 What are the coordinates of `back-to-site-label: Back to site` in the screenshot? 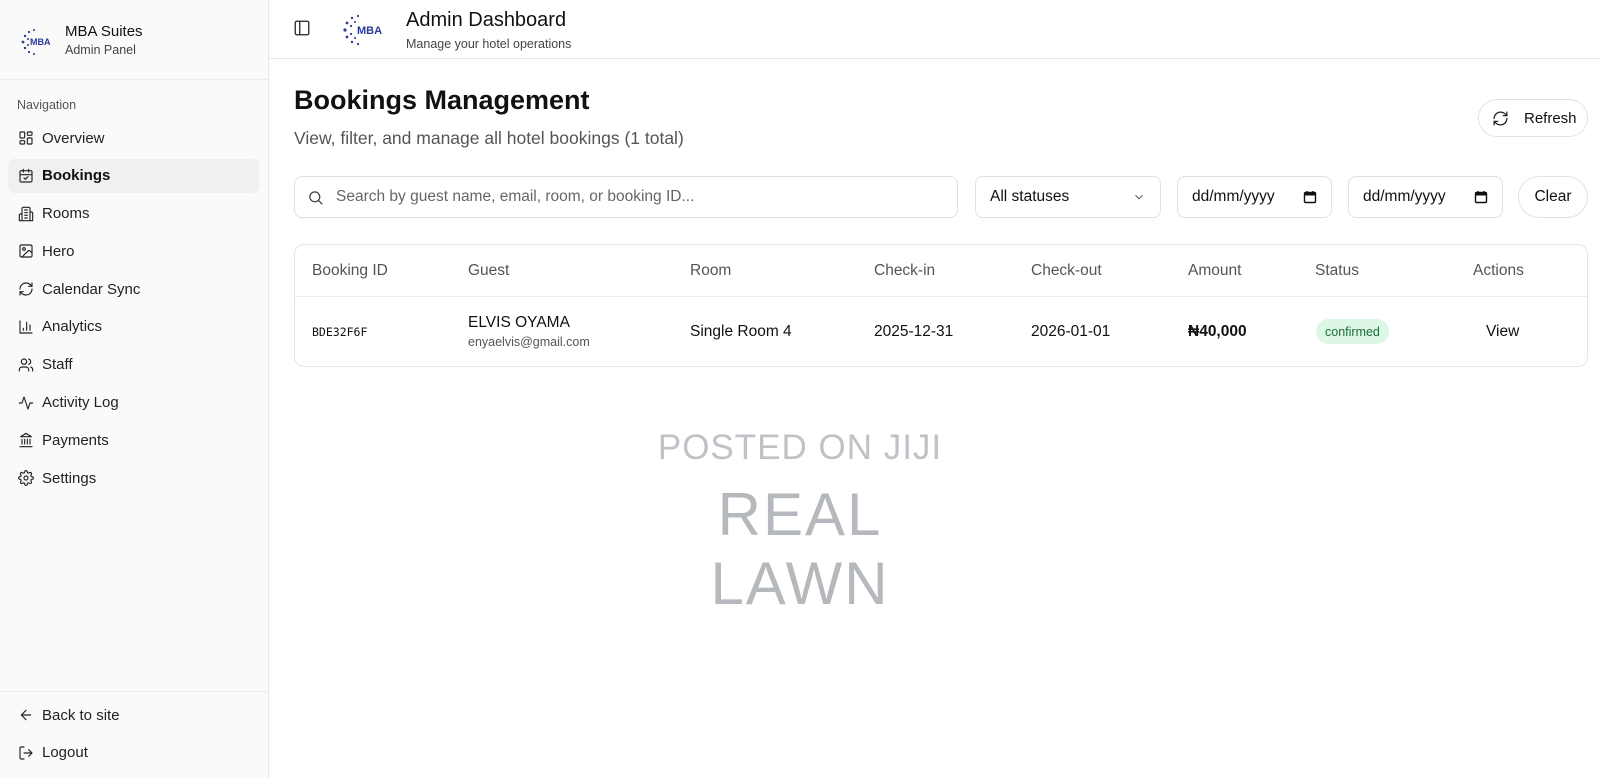 It's located at (81, 715).